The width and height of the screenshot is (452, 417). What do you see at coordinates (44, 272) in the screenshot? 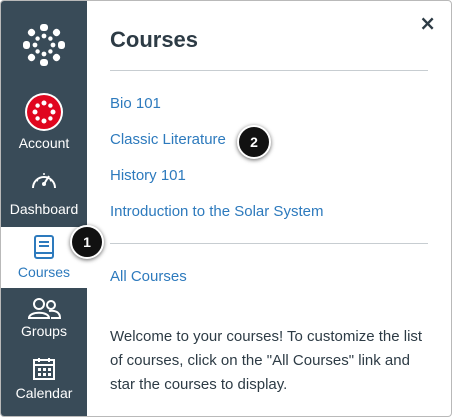
I see `sidebar-item-label: Courses` at bounding box center [44, 272].